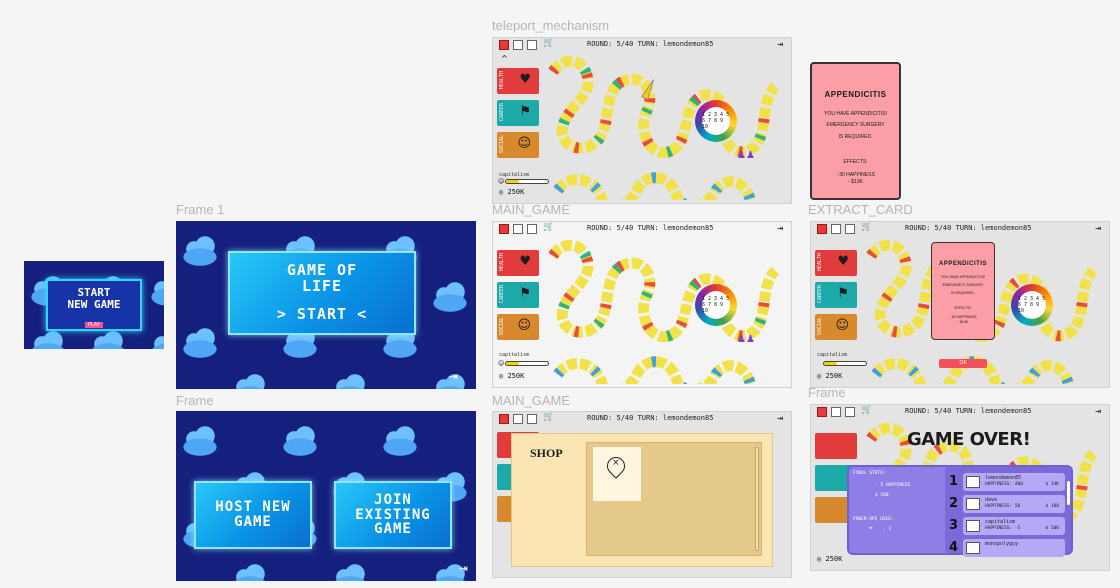  Describe the element at coordinates (1003, 506) in the screenshot. I see `player-happiness: HAPPINESS: 50` at that location.